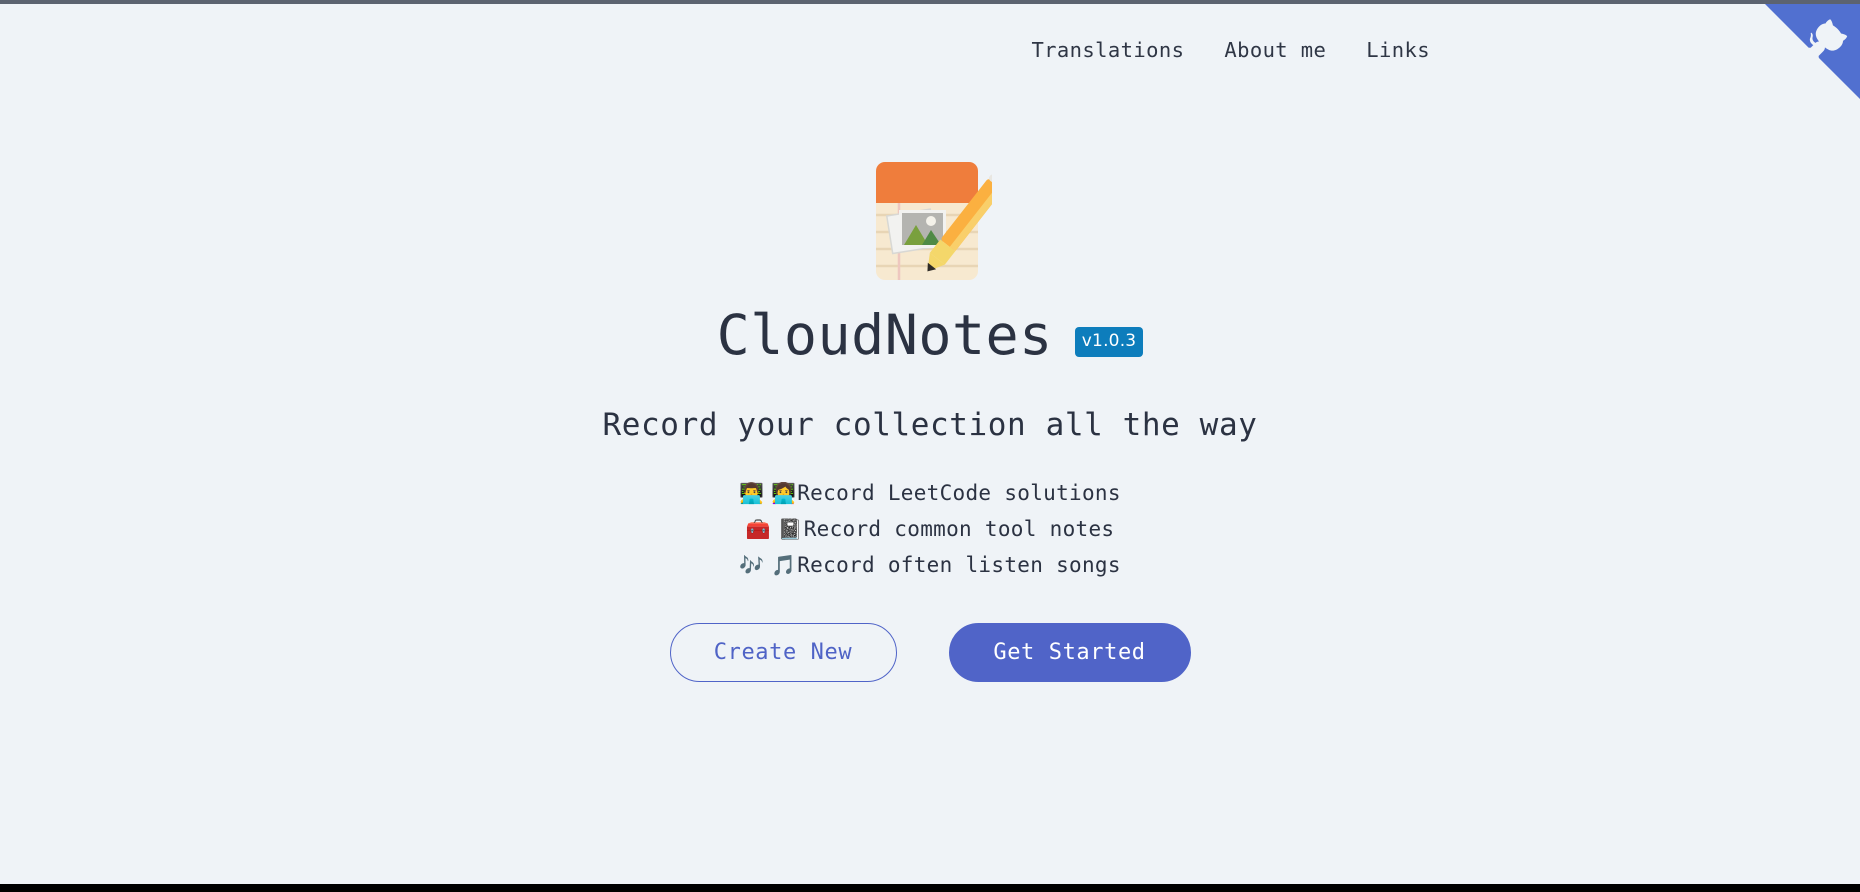 The height and width of the screenshot is (892, 1860). I want to click on top-navigation-bar: Translations About me Links, so click(930, 50).